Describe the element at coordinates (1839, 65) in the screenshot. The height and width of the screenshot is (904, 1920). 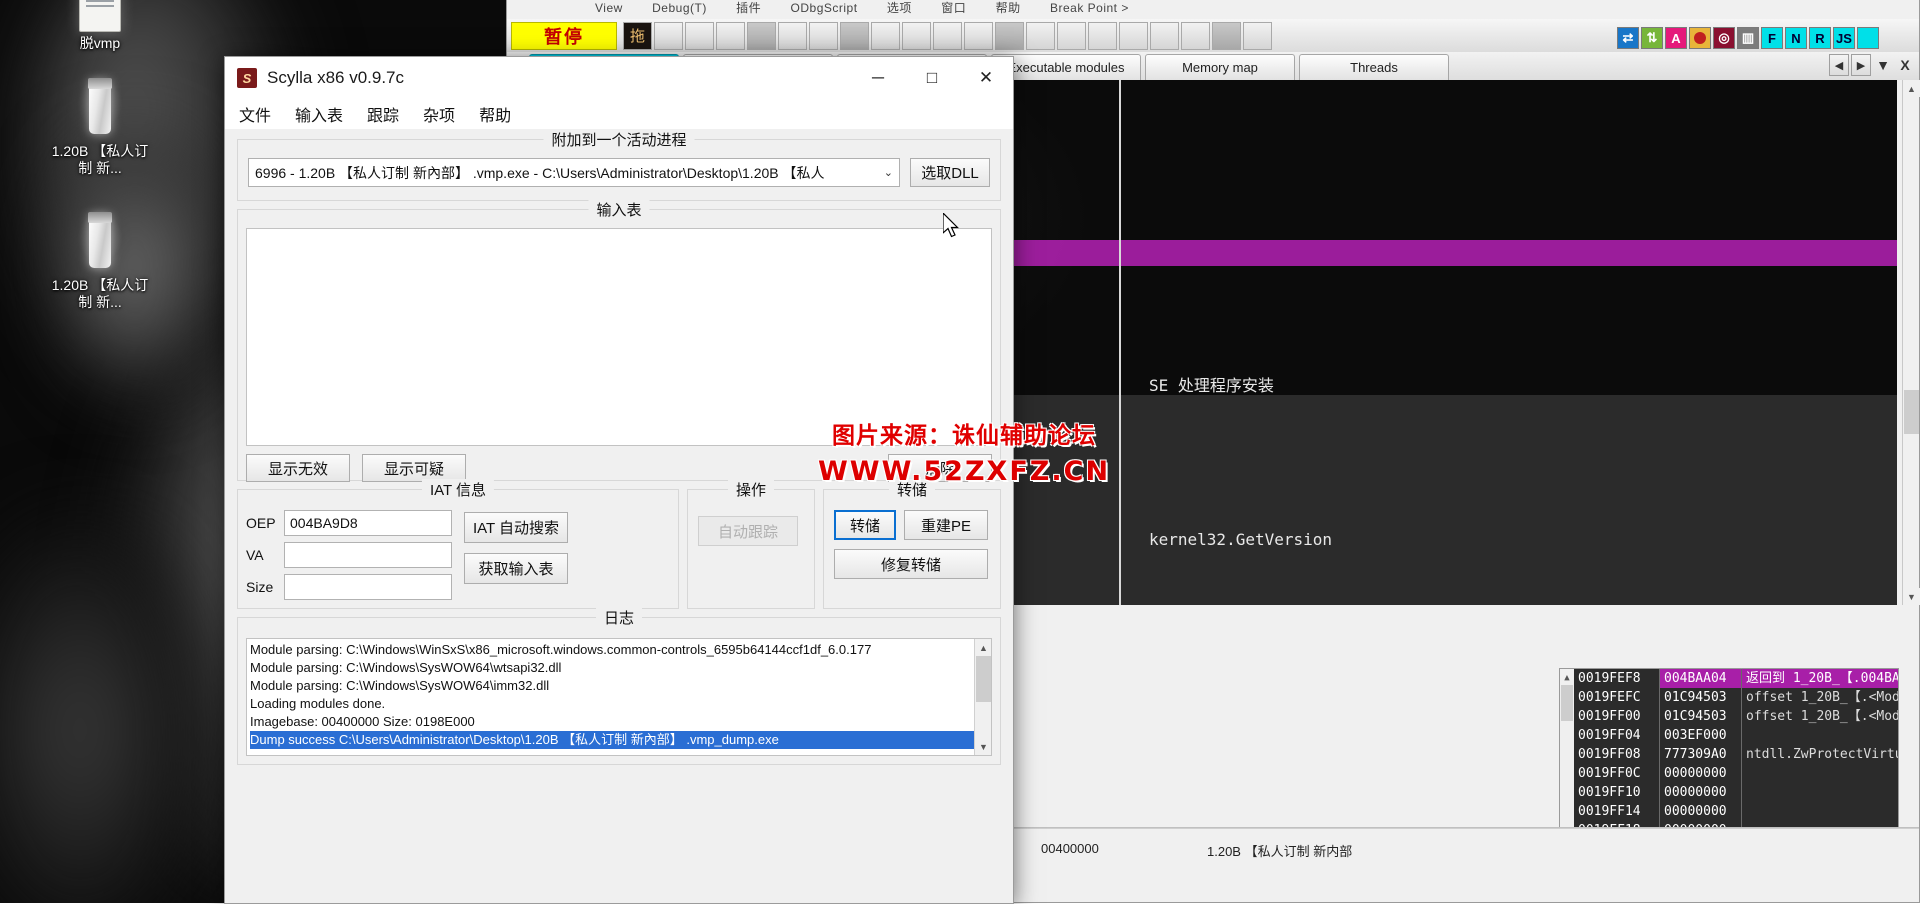
I see `tab-scroll-left-icon: ◀` at that location.